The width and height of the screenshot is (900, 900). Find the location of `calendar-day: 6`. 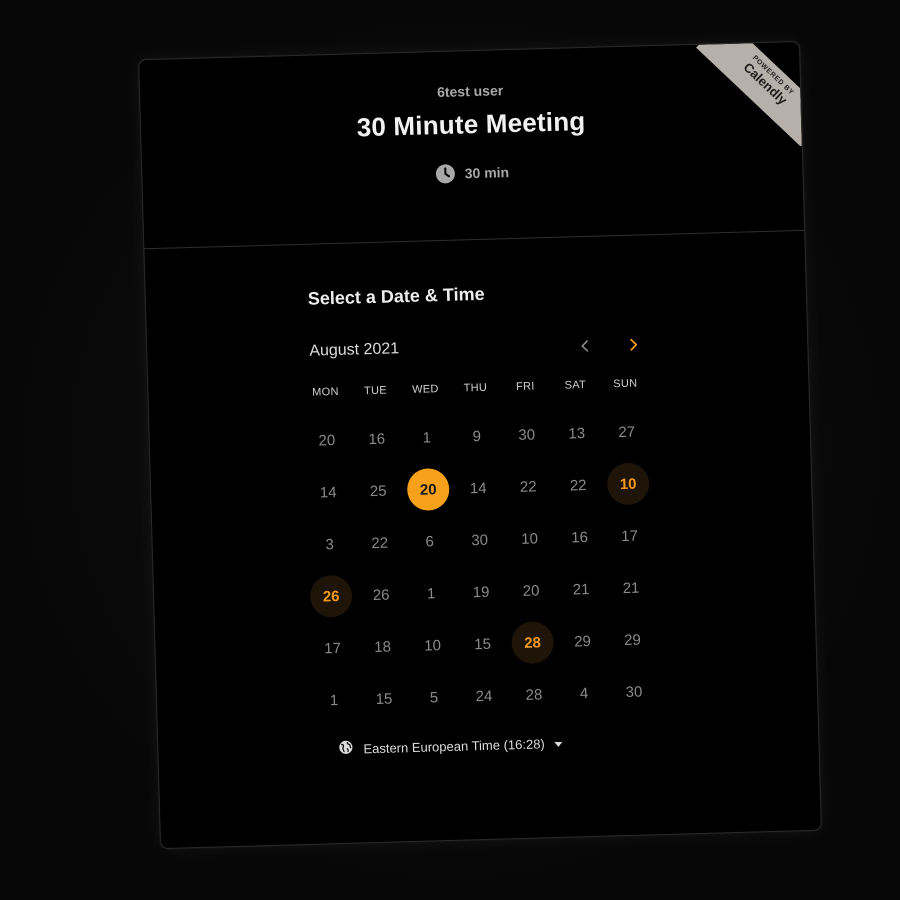

calendar-day: 6 is located at coordinates (430, 541).